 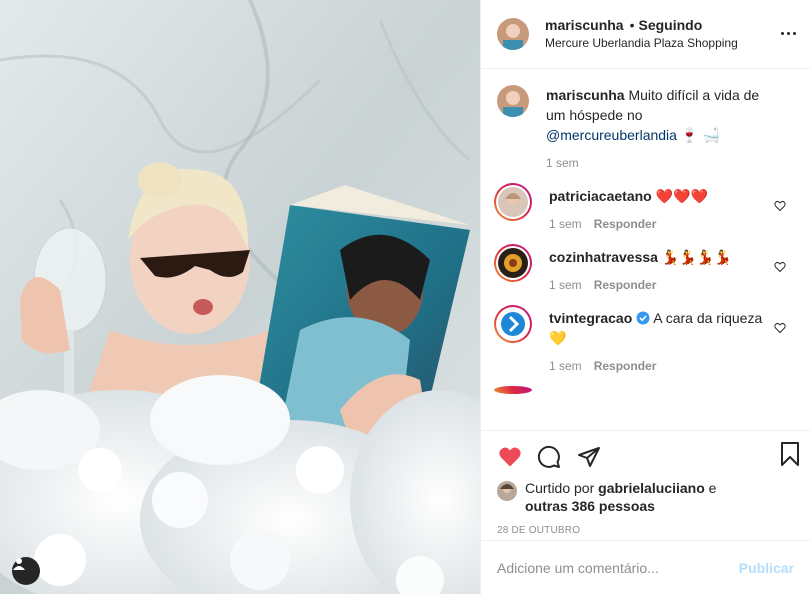 I want to click on mention-link: @mercureuberlandia, so click(x=611, y=135).